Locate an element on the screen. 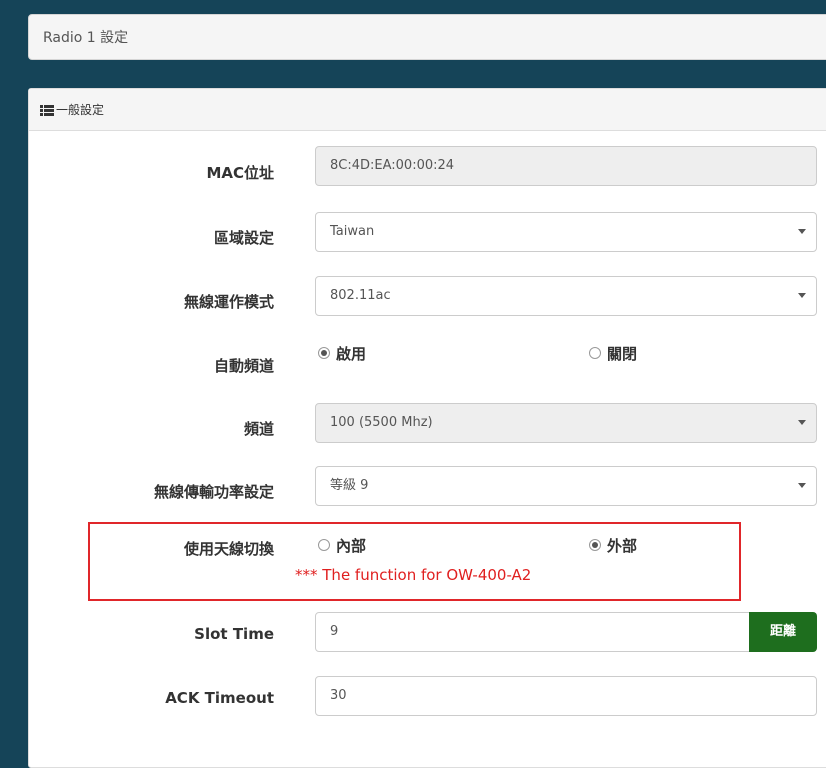 The height and width of the screenshot is (768, 826). highlight-box is located at coordinates (414, 561).